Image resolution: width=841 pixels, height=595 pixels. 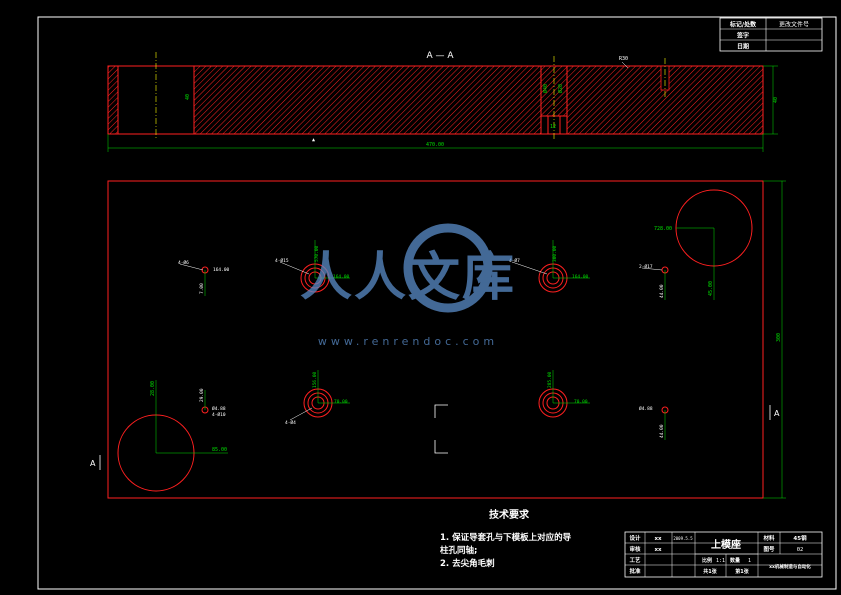 What do you see at coordinates (683, 538) in the screenshot?
I see `tb-date: 2009.5.5` at bounding box center [683, 538].